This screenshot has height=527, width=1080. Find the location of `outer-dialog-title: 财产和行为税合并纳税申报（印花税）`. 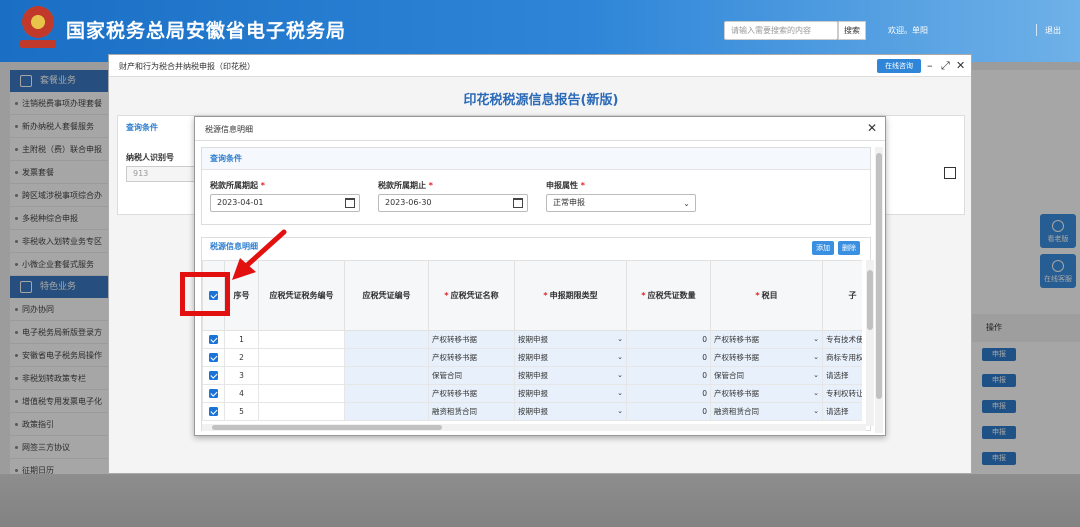

outer-dialog-title: 财产和行为税合并纳税申报（印花税） is located at coordinates (187, 66).